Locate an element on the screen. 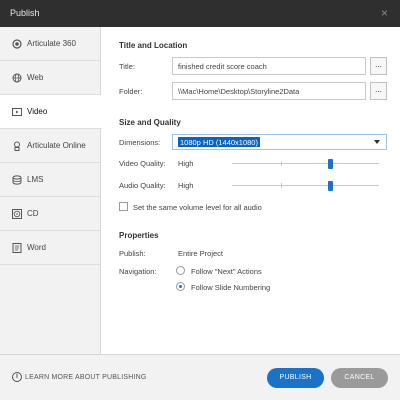 The height and width of the screenshot is (400, 400). size-quality-heading: Size and Quality is located at coordinates (150, 122).